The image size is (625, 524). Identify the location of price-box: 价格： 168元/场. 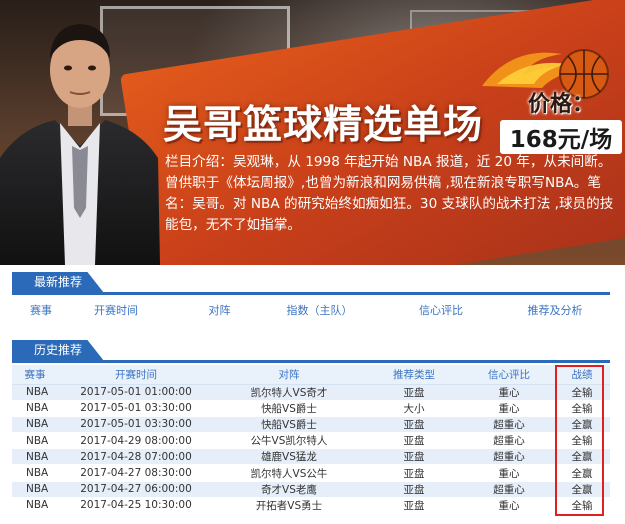
(561, 120).